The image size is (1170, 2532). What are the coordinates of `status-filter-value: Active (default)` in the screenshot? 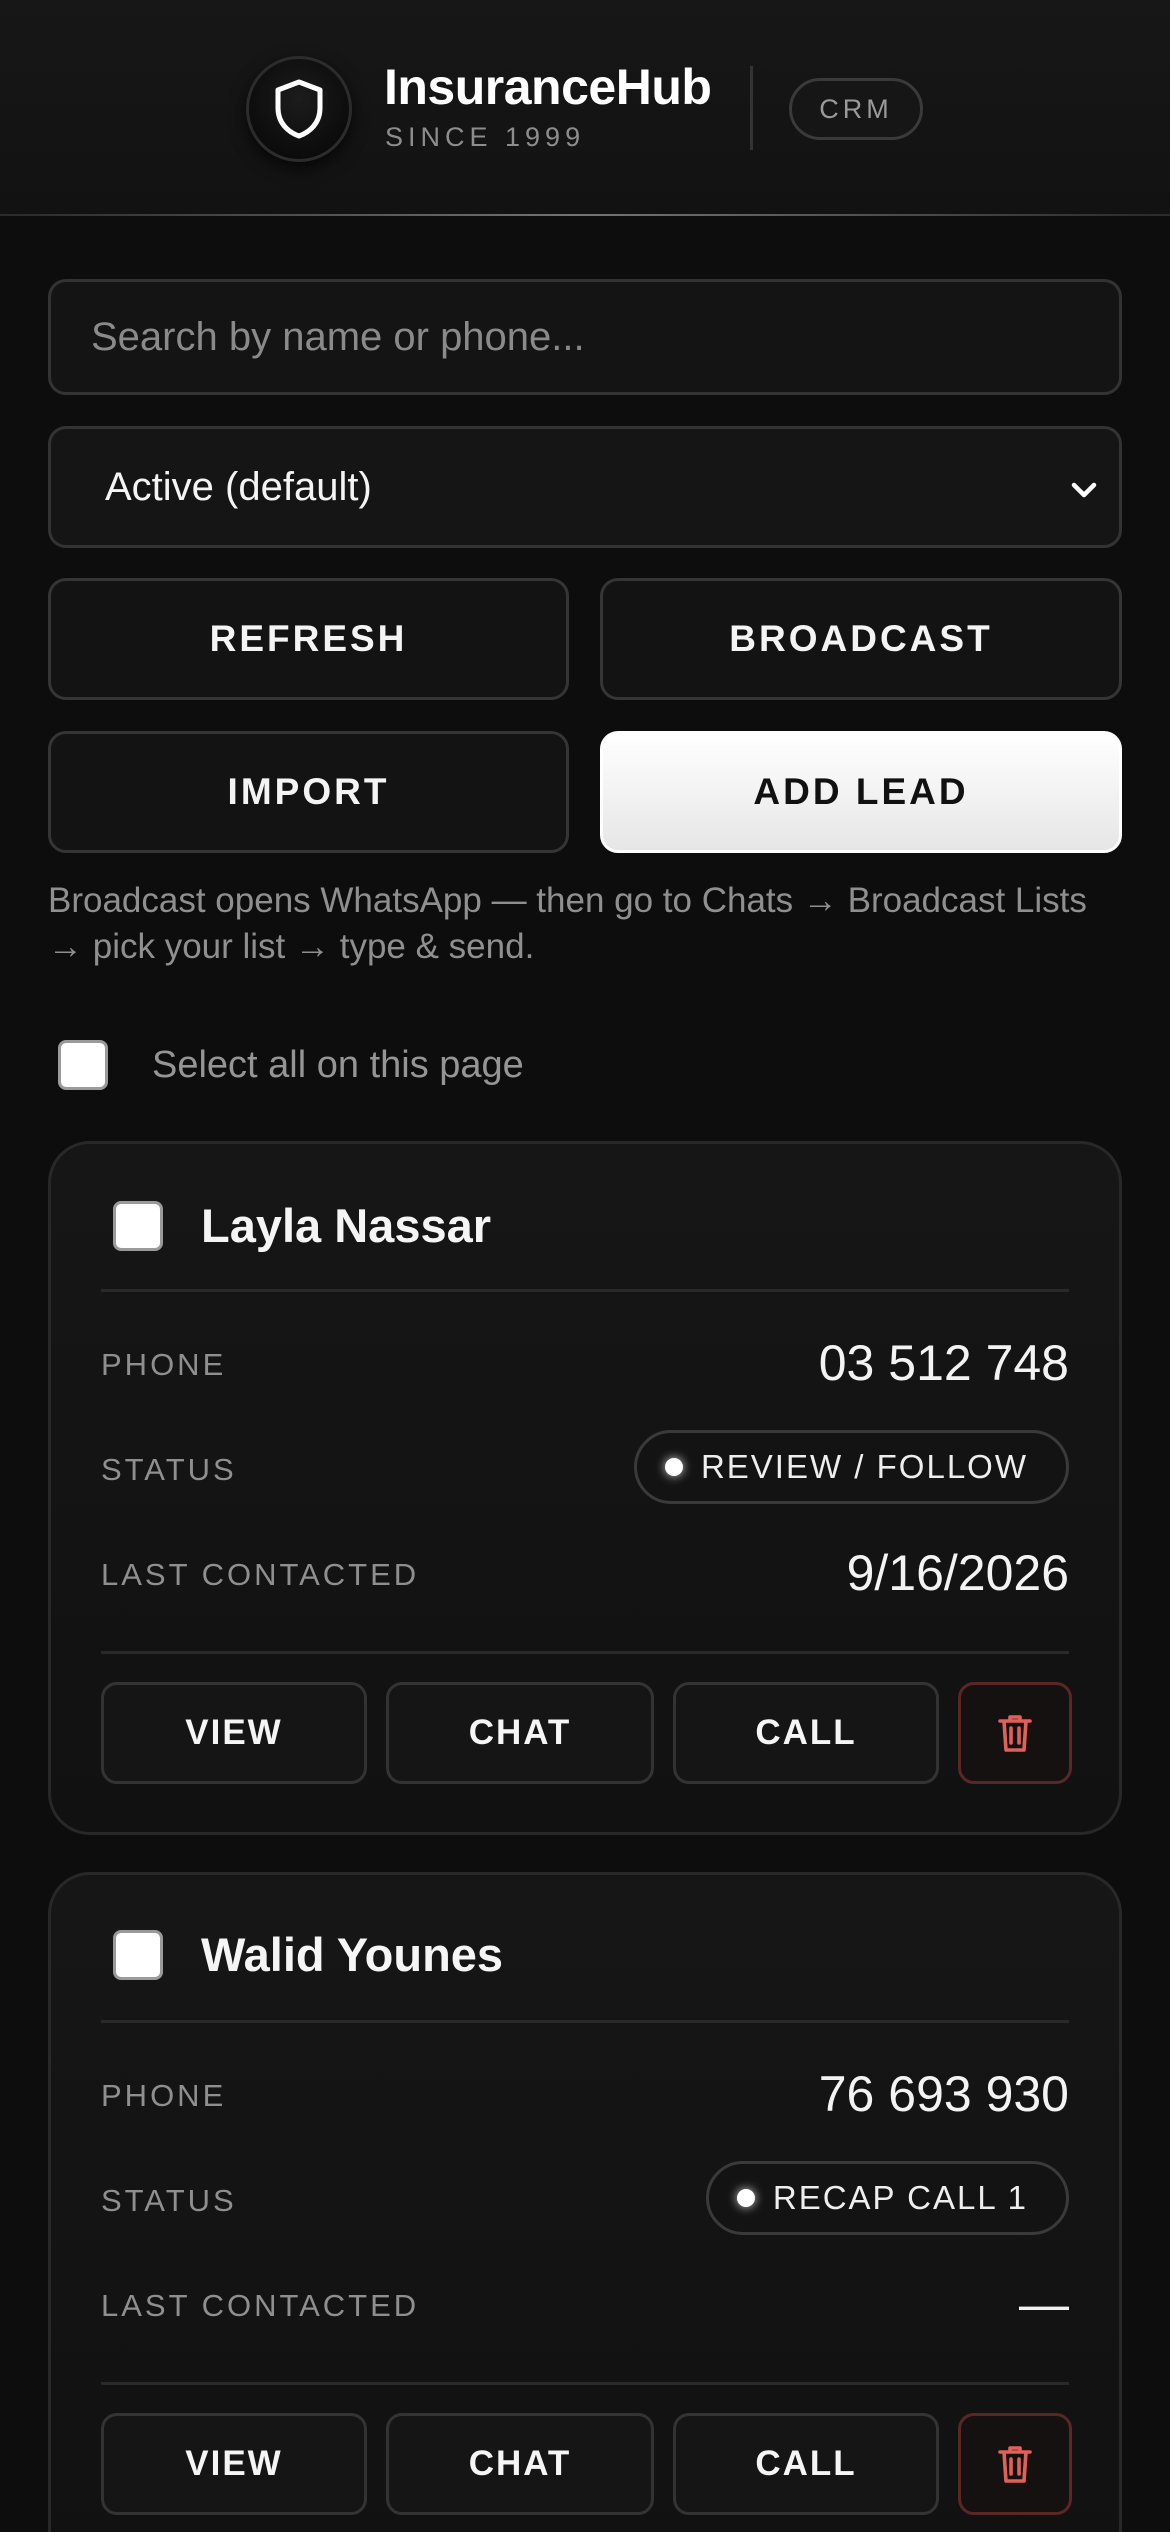 It's located at (238, 486).